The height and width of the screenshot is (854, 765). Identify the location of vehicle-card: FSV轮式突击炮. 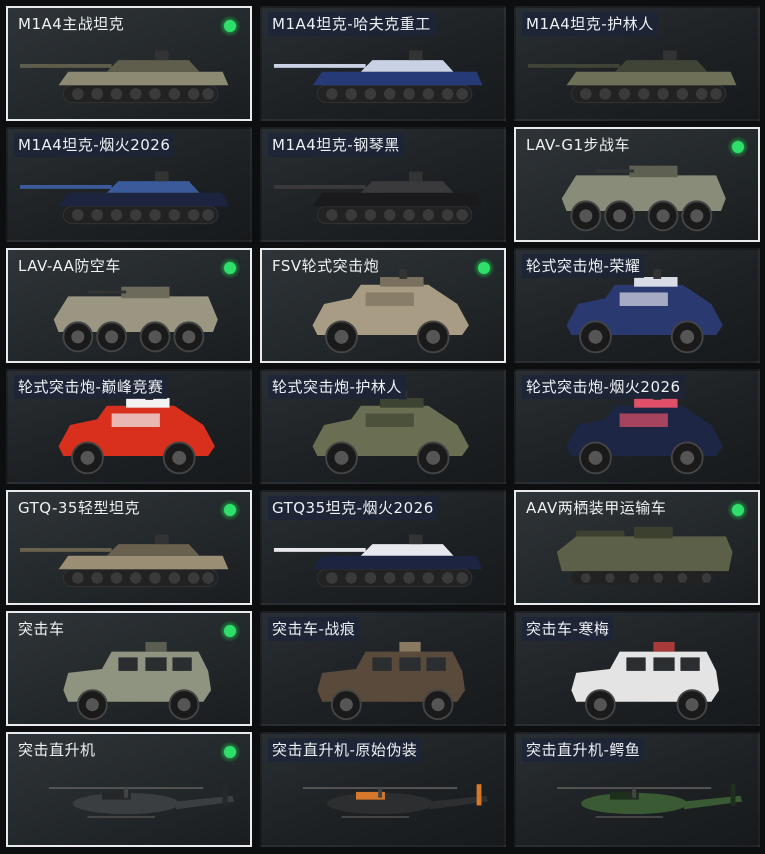
(383, 305).